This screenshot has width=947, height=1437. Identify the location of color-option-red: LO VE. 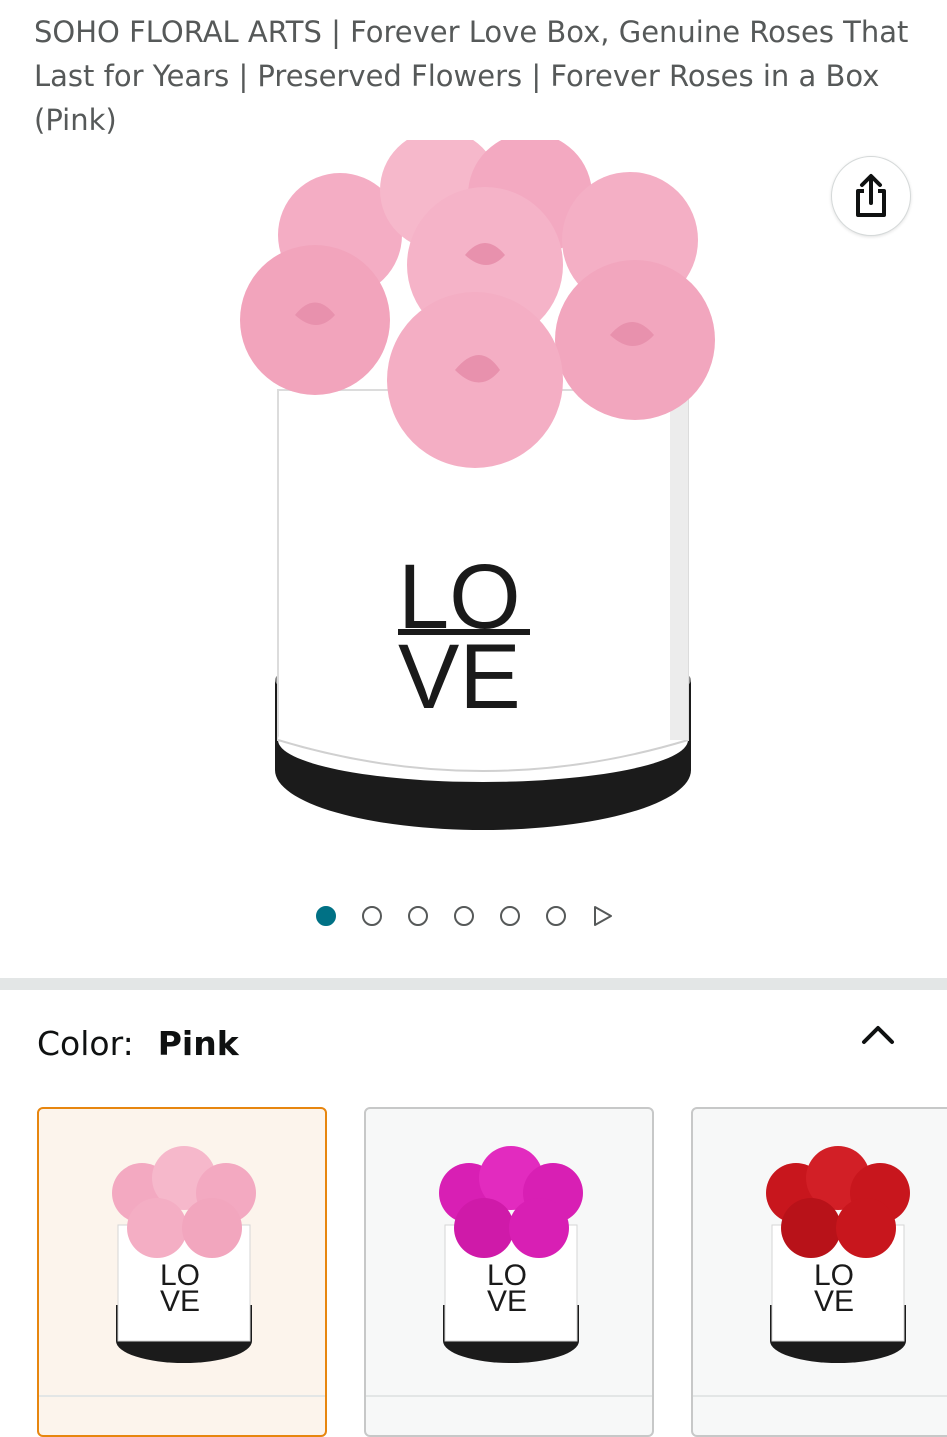
(819, 1272).